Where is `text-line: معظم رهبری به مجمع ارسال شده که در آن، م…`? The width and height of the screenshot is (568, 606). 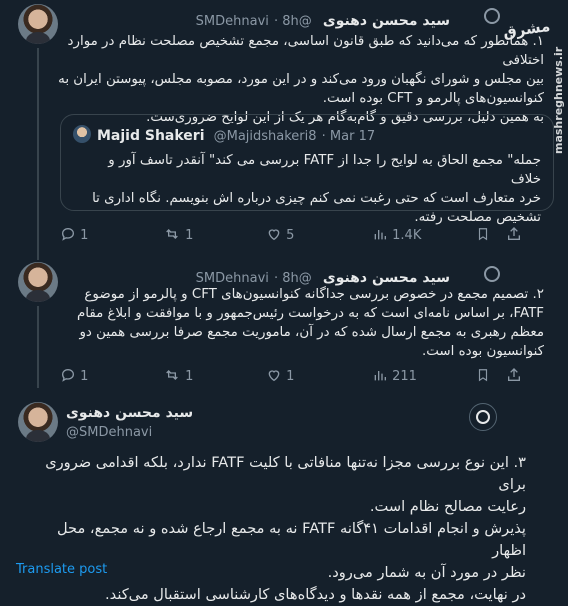 text-line: معظم رهبری به مجمع ارسال شده که در آن، م… is located at coordinates (311, 332).